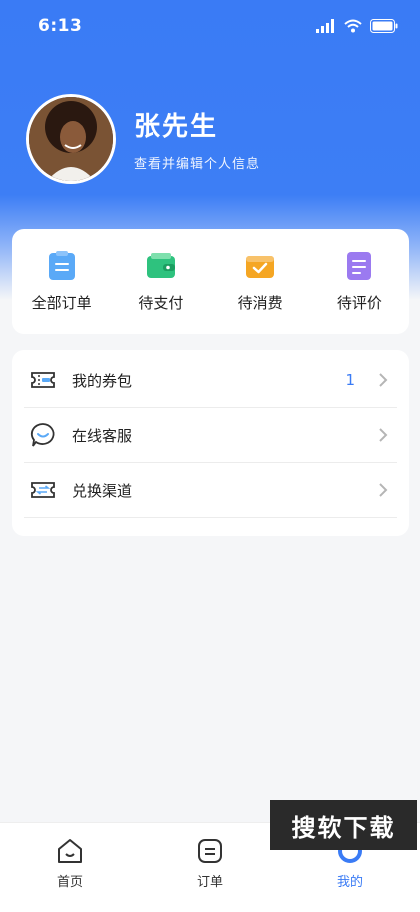 The image size is (420, 912). Describe the element at coordinates (69, 882) in the screenshot. I see `tab-home-label: 首页` at that location.